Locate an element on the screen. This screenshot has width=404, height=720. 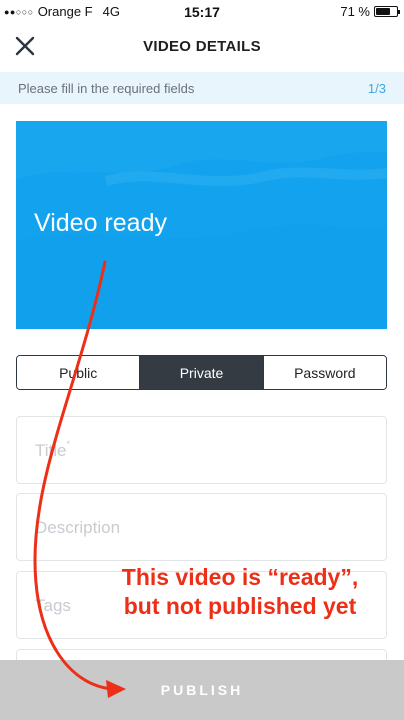
title-placeholder-text: Title is located at coordinates (51, 450).